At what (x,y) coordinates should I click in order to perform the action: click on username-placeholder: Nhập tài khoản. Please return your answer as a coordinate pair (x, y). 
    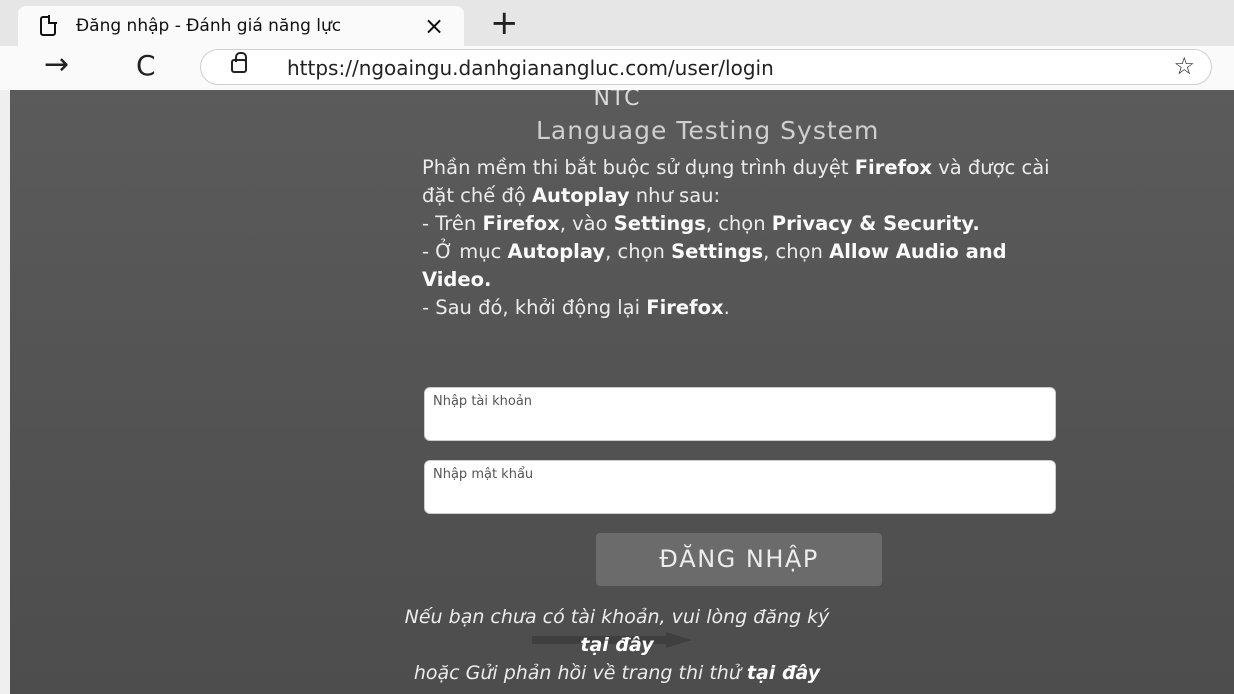
    Looking at the image, I should click on (483, 401).